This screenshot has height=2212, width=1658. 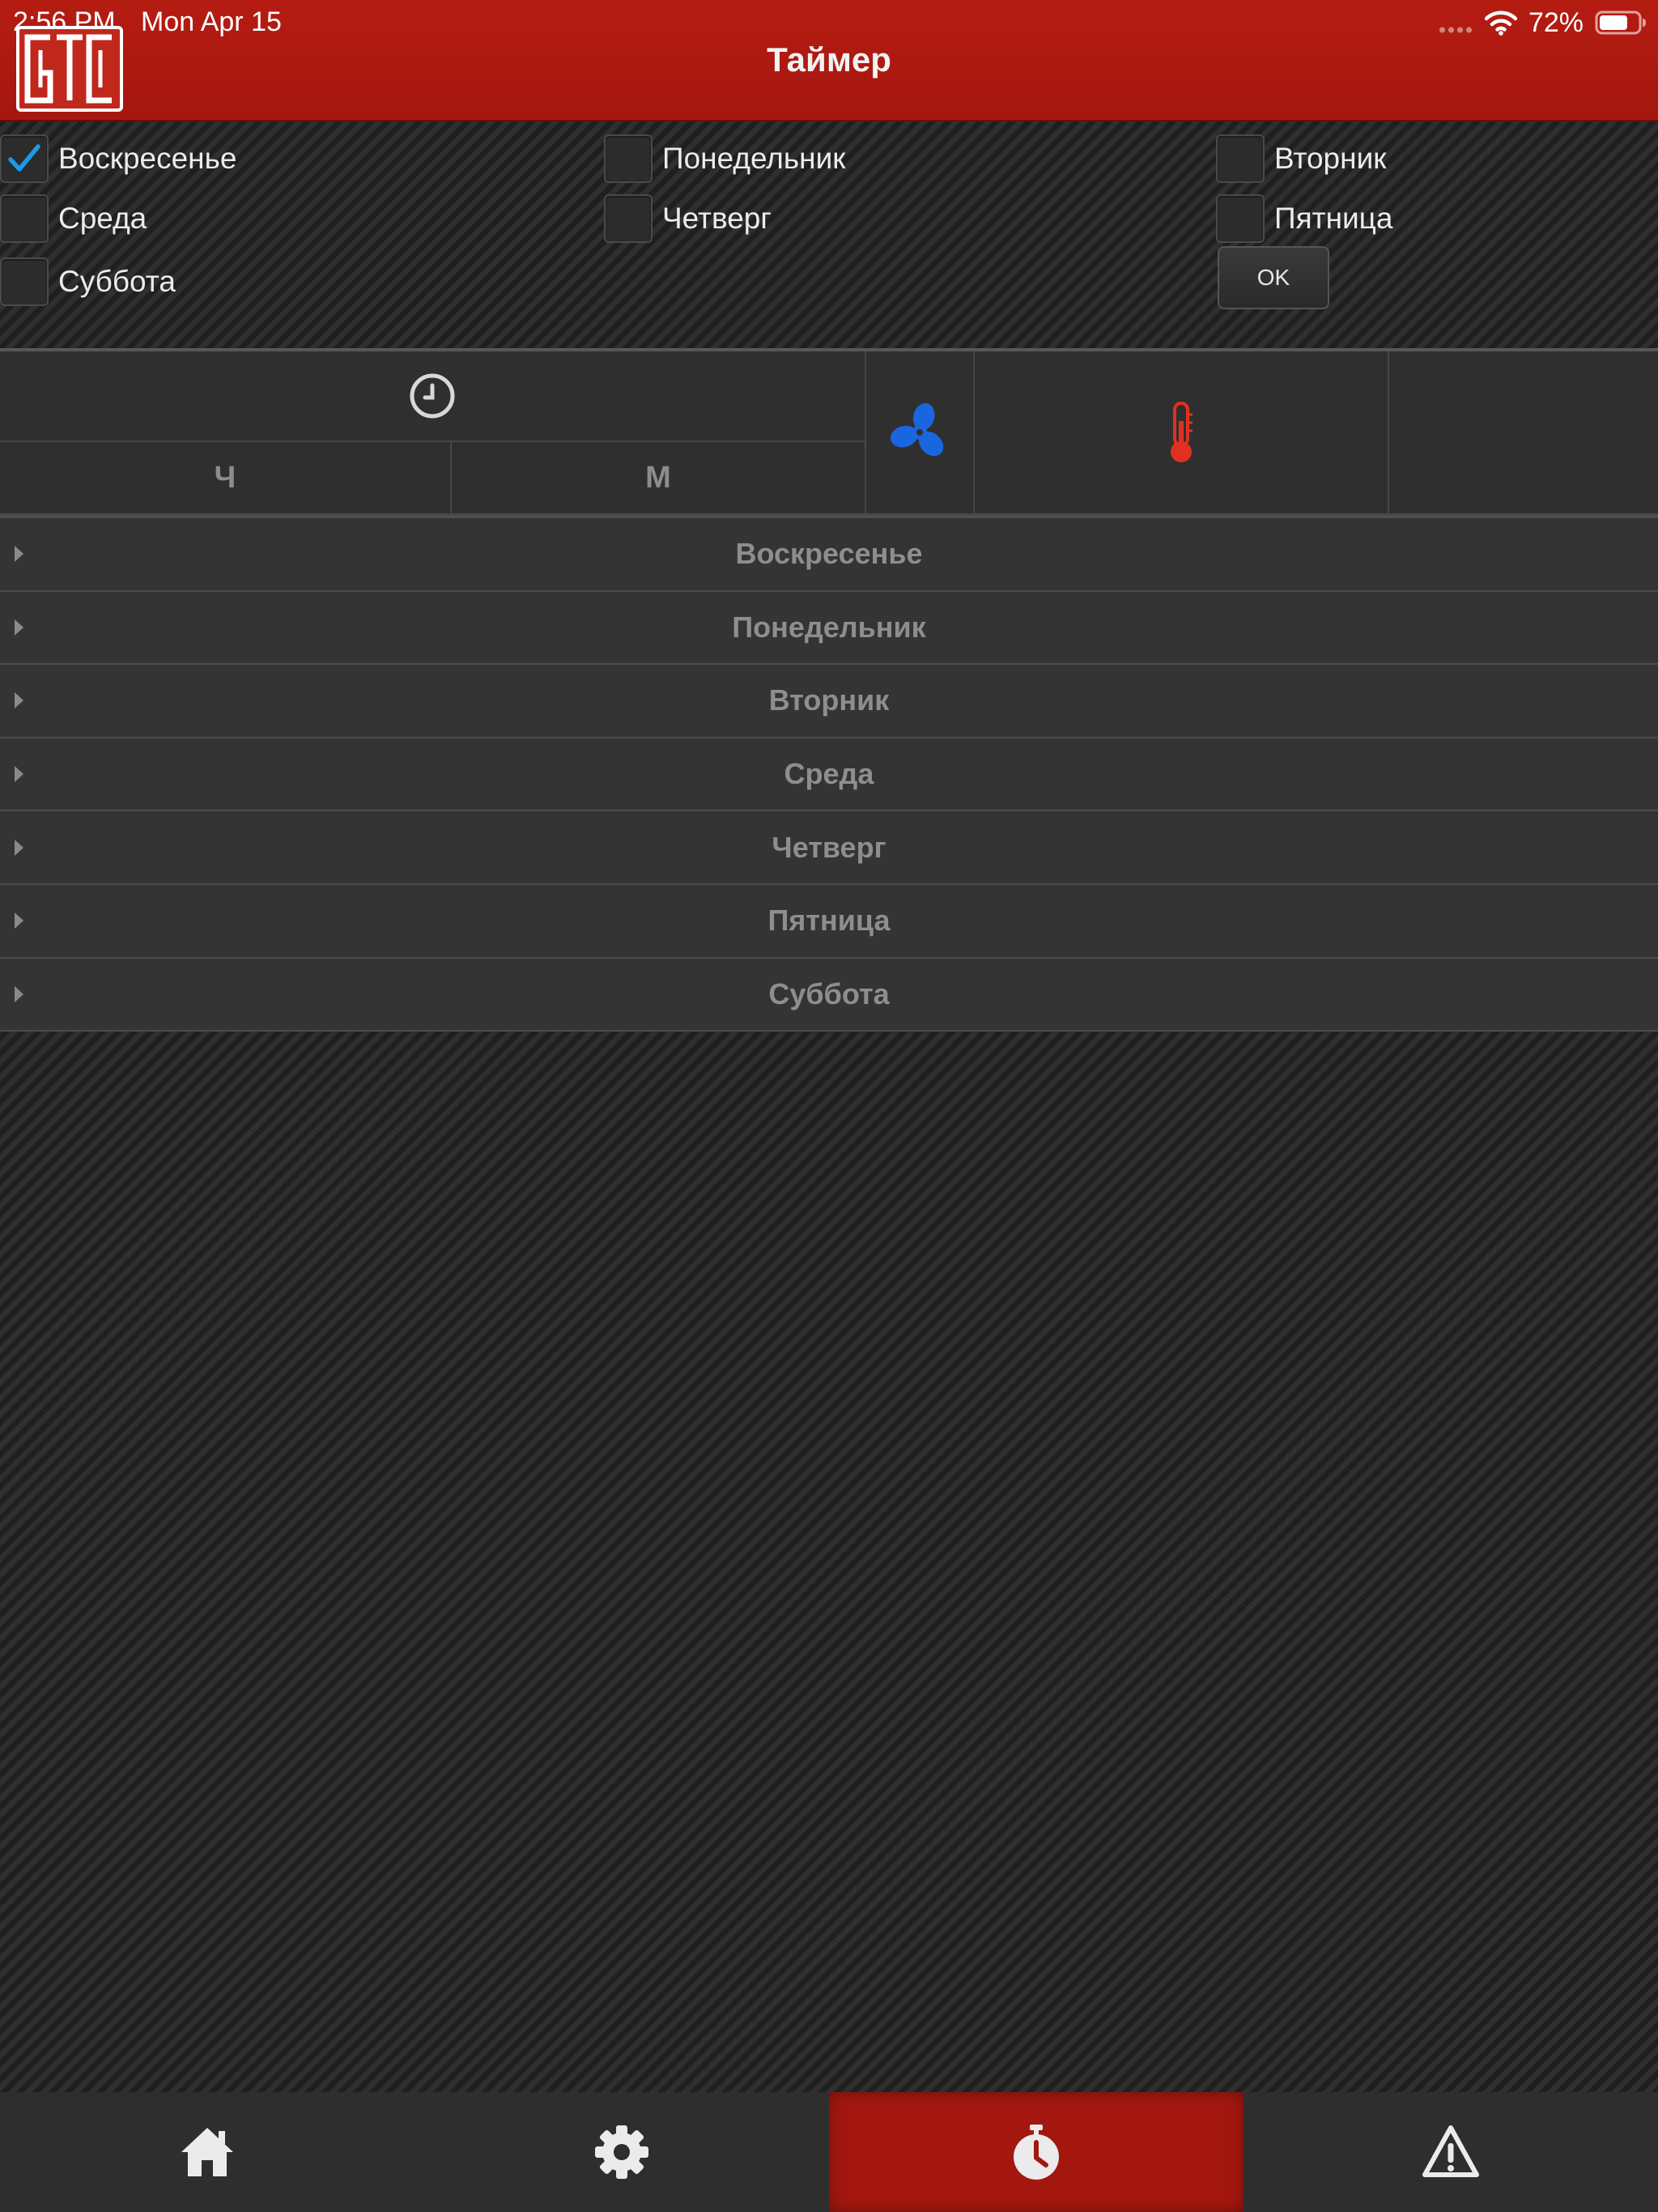 I want to click on checkbox-tuesday: Вторник, so click(x=1301, y=159).